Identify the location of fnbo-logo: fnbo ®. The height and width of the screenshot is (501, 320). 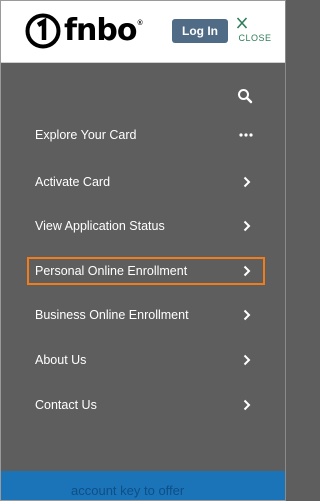
(84, 31).